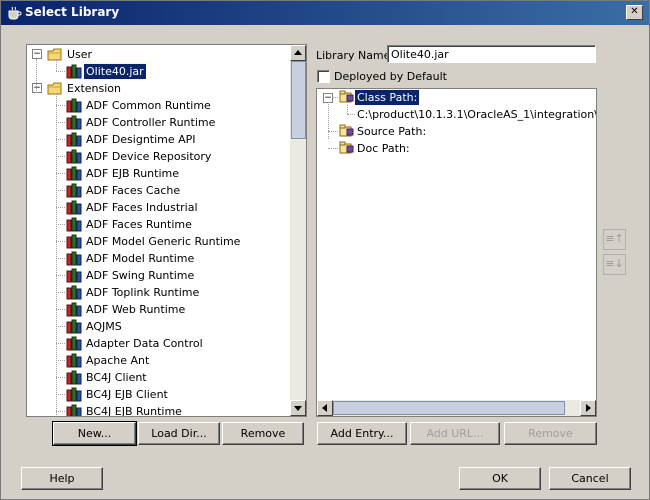  I want to click on tree-item-label: ADF Faces Runtime, so click(139, 224).